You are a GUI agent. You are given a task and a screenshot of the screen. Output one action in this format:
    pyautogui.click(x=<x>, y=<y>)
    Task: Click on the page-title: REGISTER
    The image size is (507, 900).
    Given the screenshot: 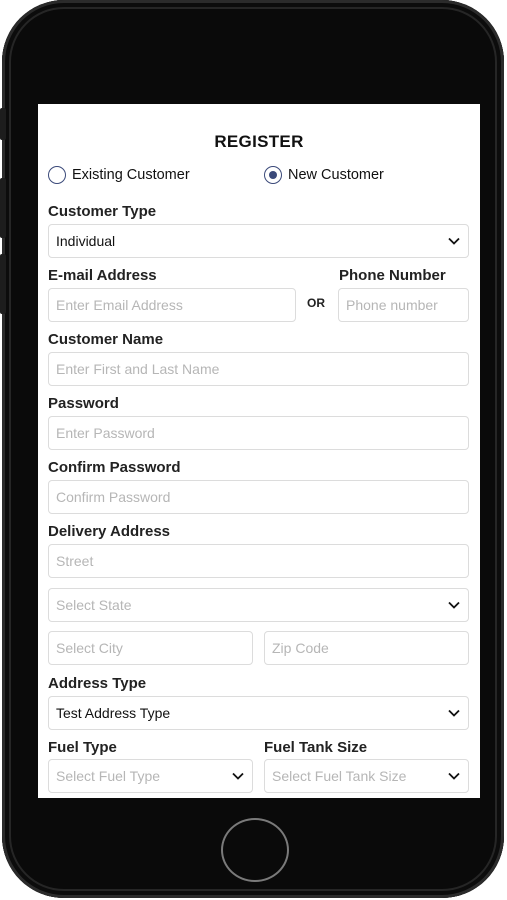 What is the action you would take?
    pyautogui.click(x=259, y=141)
    